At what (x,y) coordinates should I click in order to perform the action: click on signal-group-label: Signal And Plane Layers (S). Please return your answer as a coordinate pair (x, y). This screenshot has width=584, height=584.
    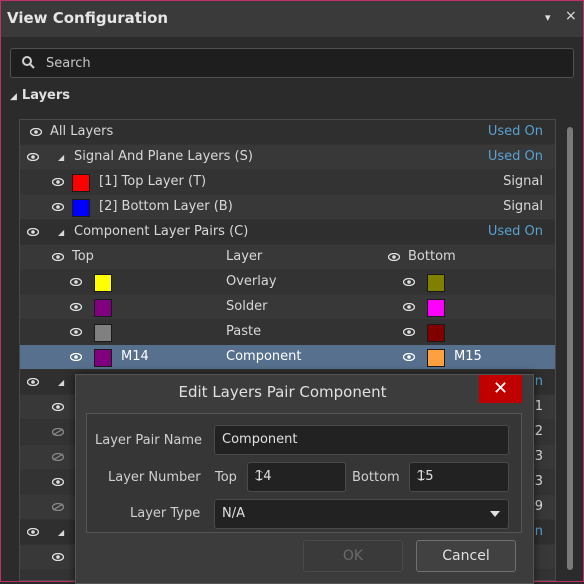
    Looking at the image, I should click on (163, 156).